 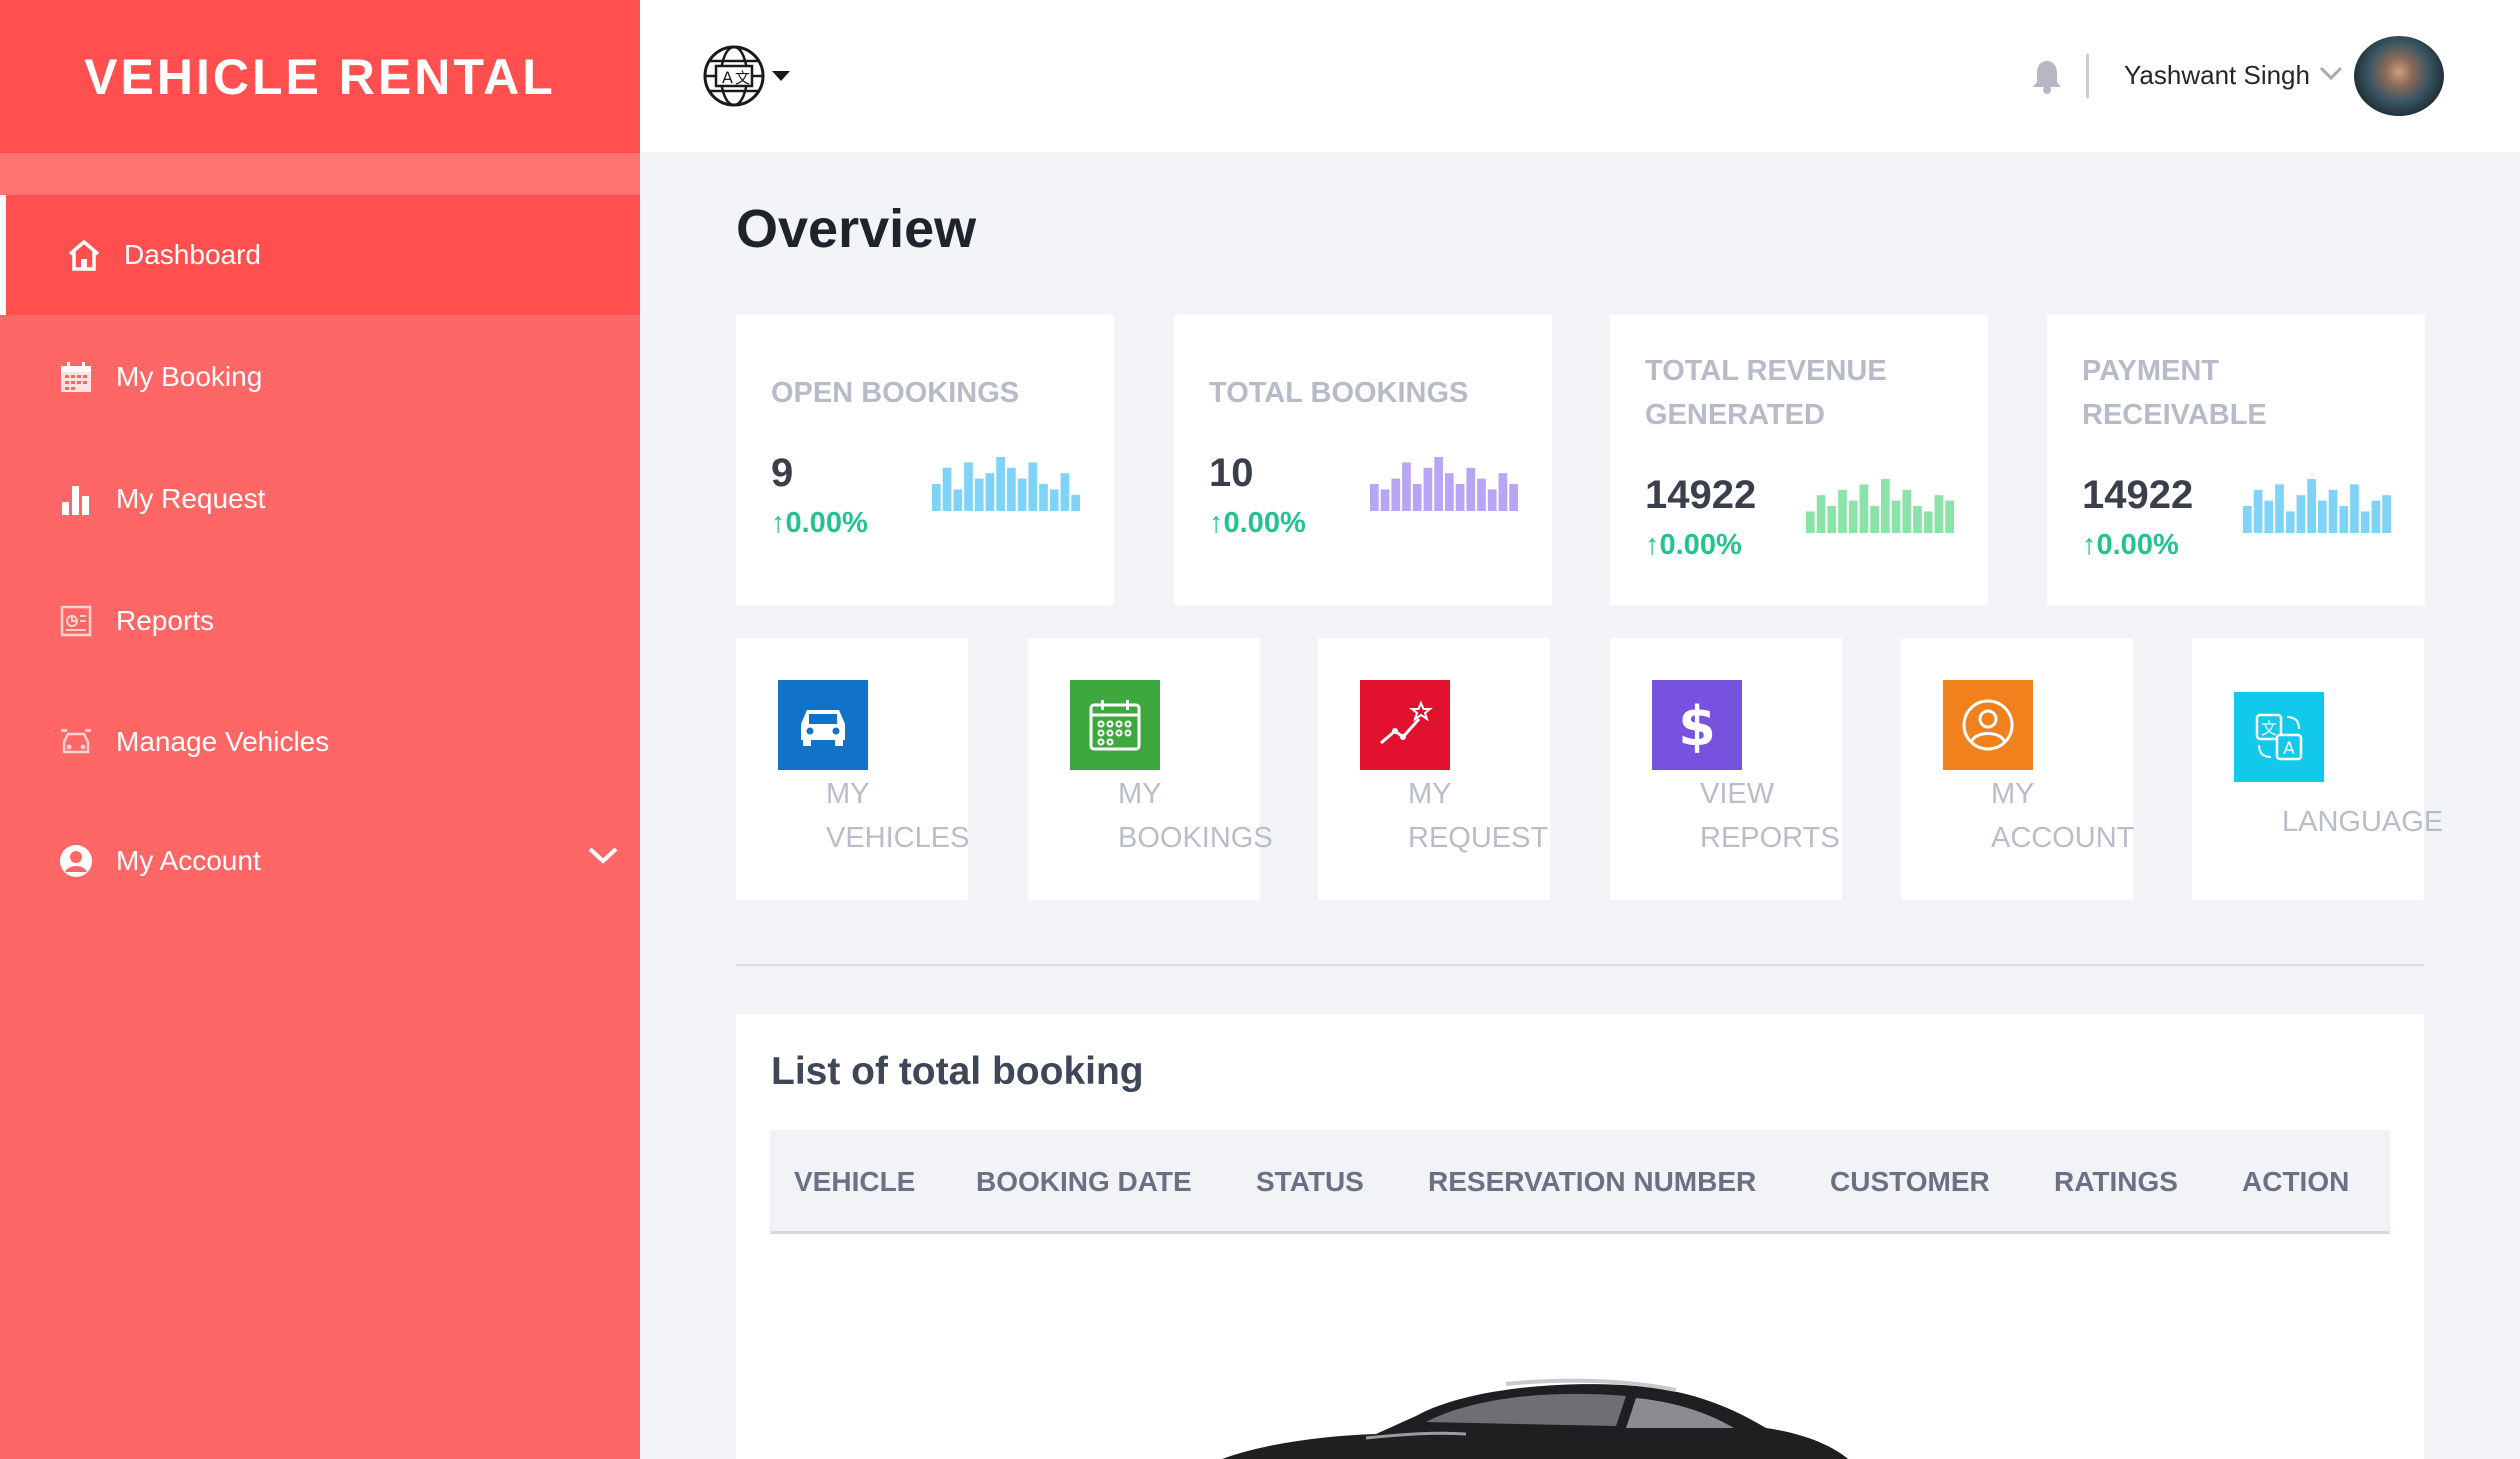 What do you see at coordinates (1231, 473) in the screenshot?
I see `stat-value: 10` at bounding box center [1231, 473].